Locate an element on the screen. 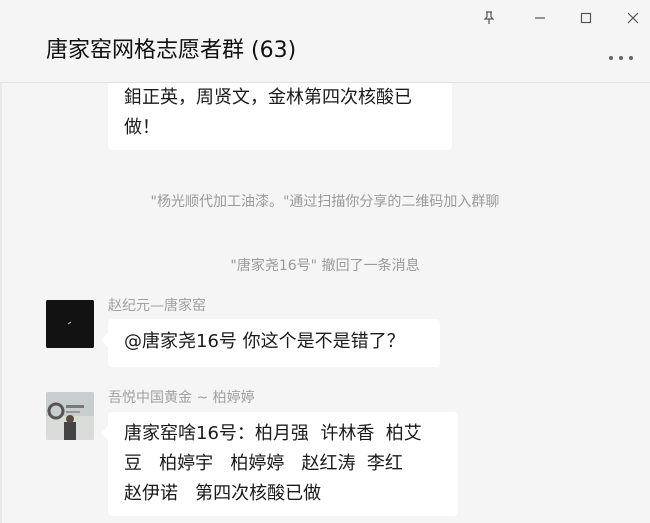  chat-title: 唐家窑网格志愿者群 (63) is located at coordinates (171, 50).